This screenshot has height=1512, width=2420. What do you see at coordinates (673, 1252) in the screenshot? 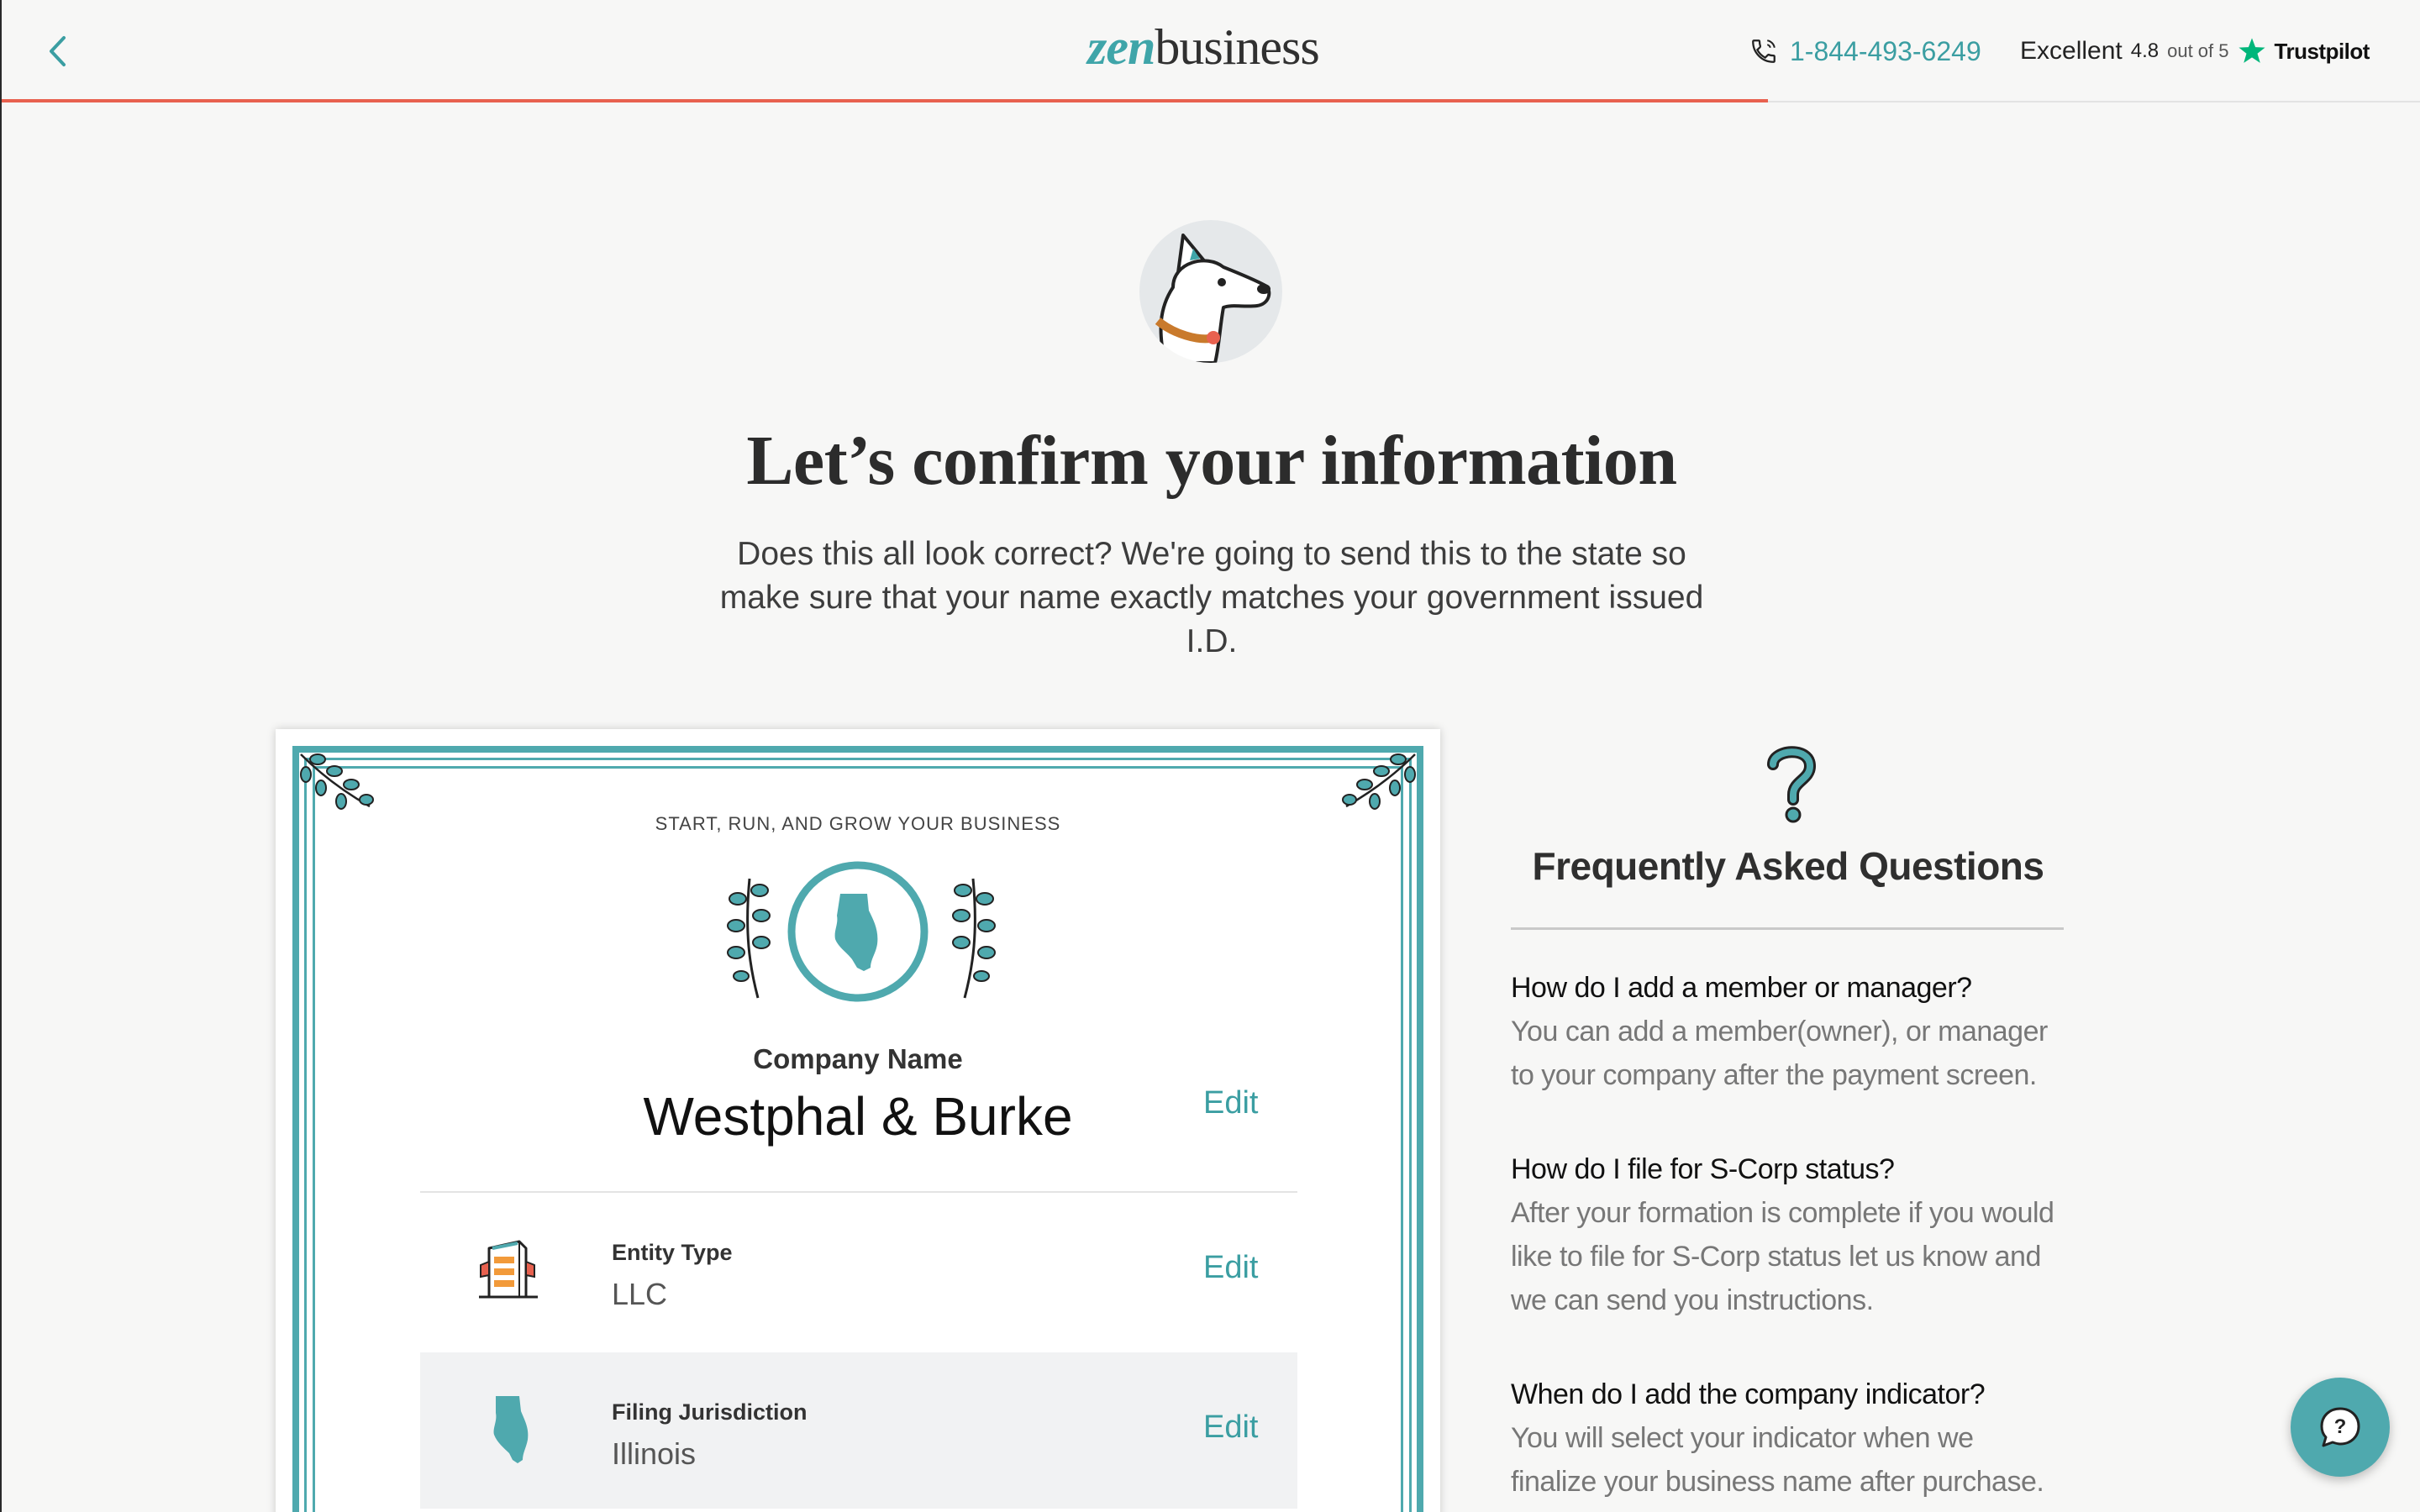
I see `entity-type-label: Entity Type` at bounding box center [673, 1252].